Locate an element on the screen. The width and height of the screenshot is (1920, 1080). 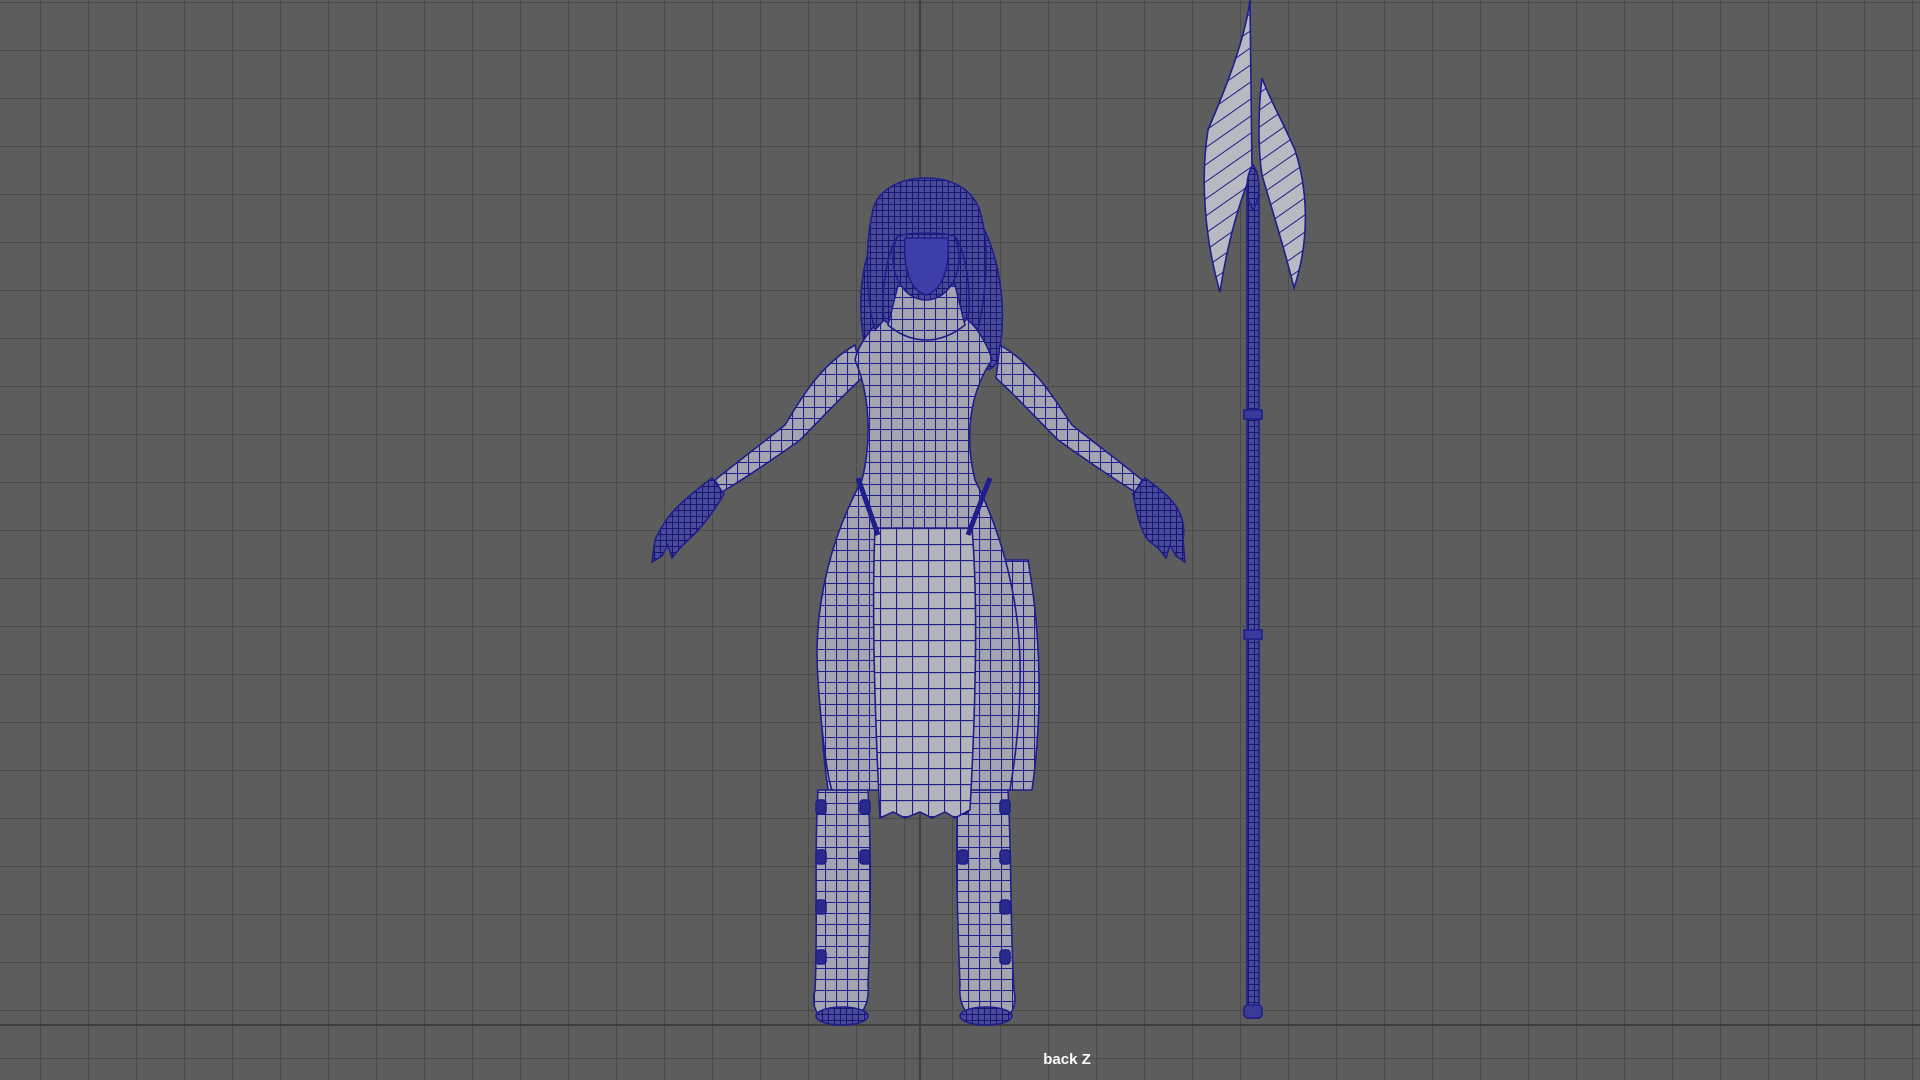
right-boot-sole is located at coordinates (986, 1016).